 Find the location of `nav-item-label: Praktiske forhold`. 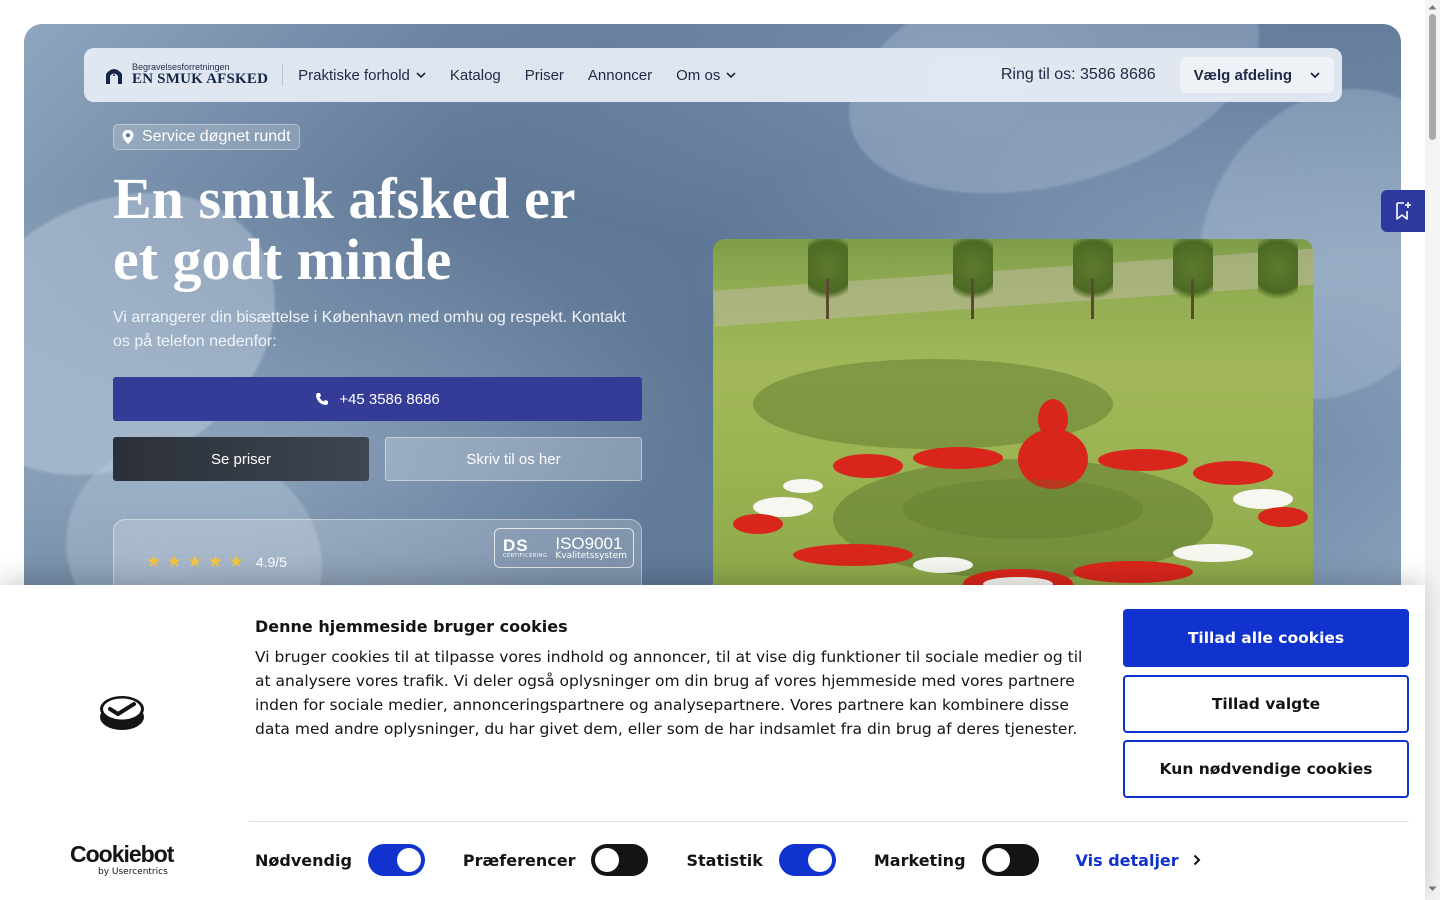

nav-item-label: Praktiske forhold is located at coordinates (354, 75).